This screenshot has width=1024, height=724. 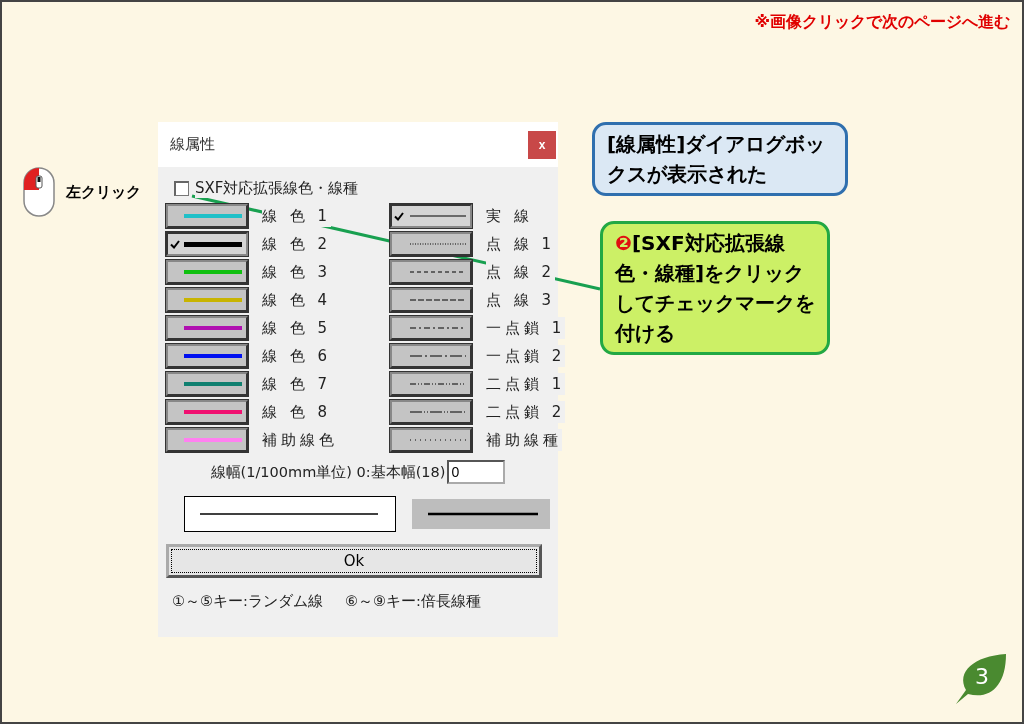 I want to click on line-color-label: 線 色 1, so click(x=297, y=216).